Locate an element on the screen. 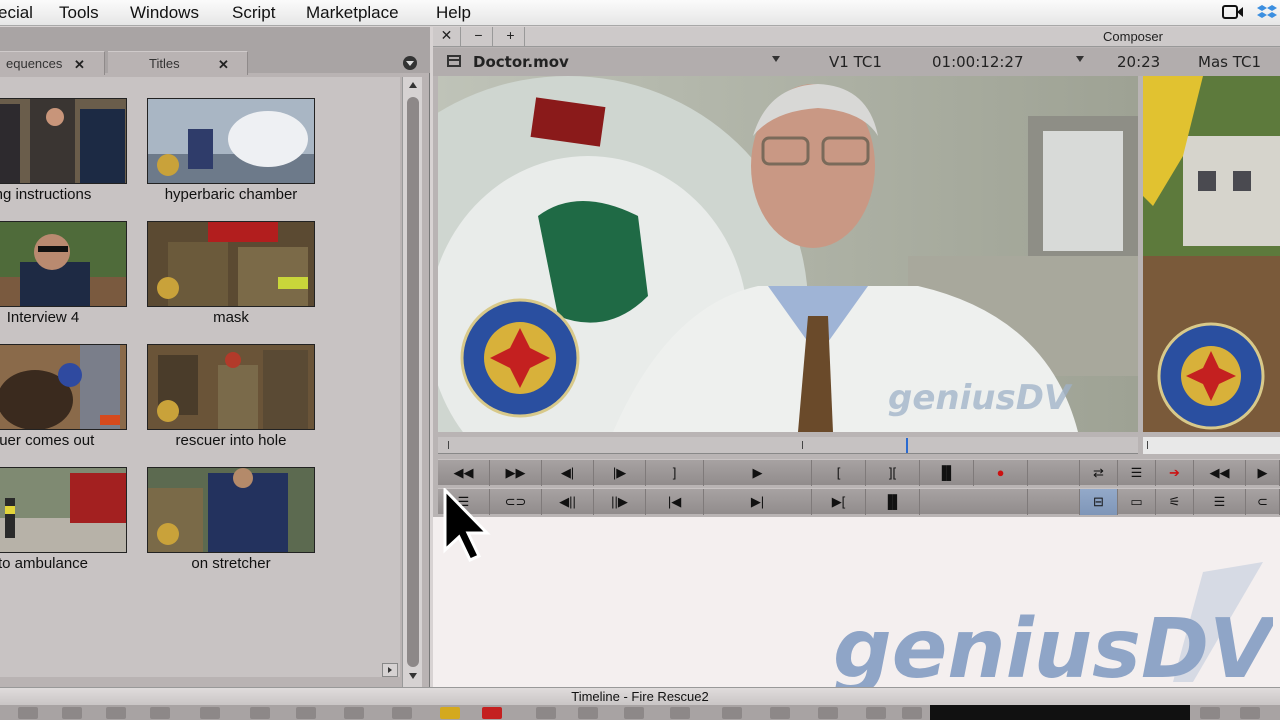  overwrite-icon: ➔ is located at coordinates (1175, 473).